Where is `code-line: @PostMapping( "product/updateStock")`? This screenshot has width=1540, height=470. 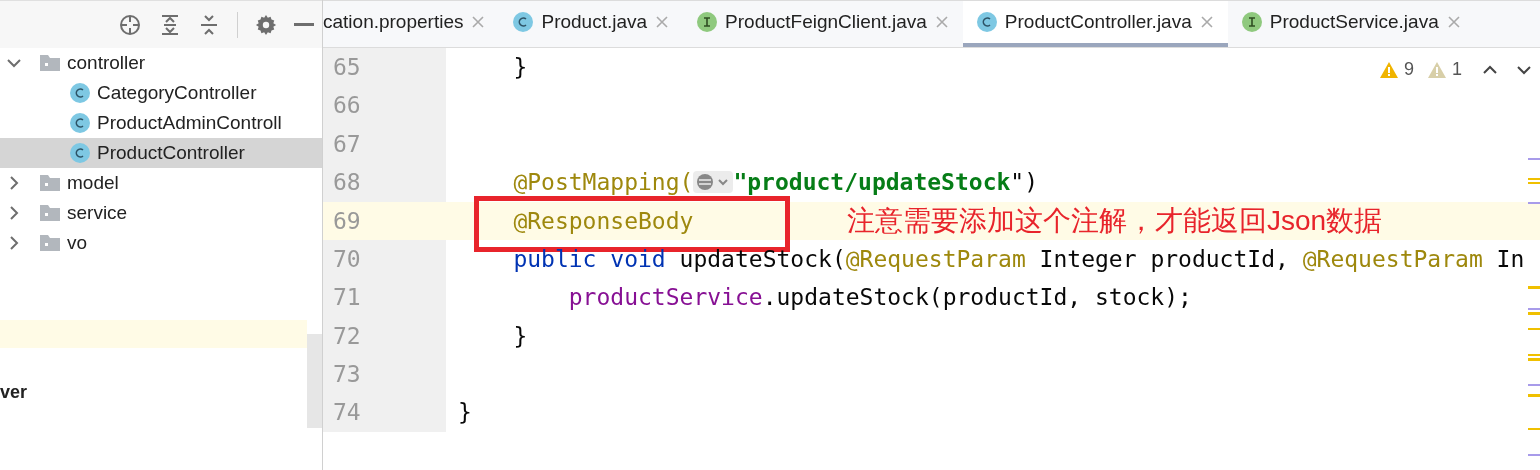
code-line: @PostMapping( "product/updateStock") is located at coordinates (775, 183).